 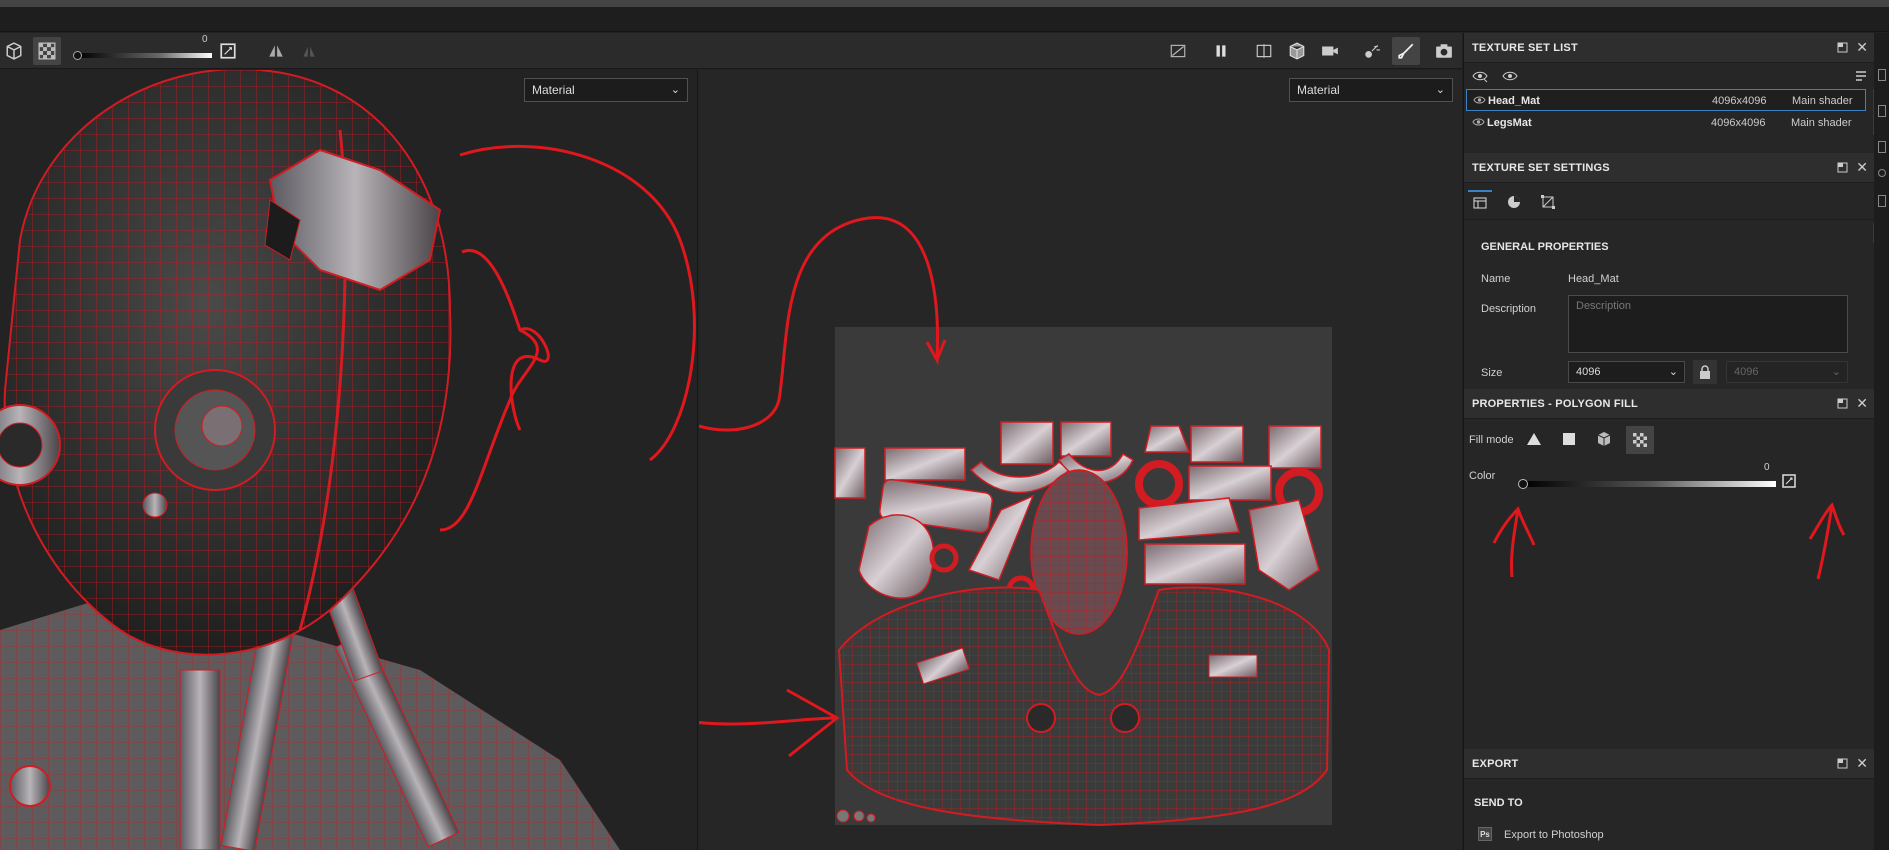 What do you see at coordinates (1881, 441) in the screenshot?
I see `side-dock-strip` at bounding box center [1881, 441].